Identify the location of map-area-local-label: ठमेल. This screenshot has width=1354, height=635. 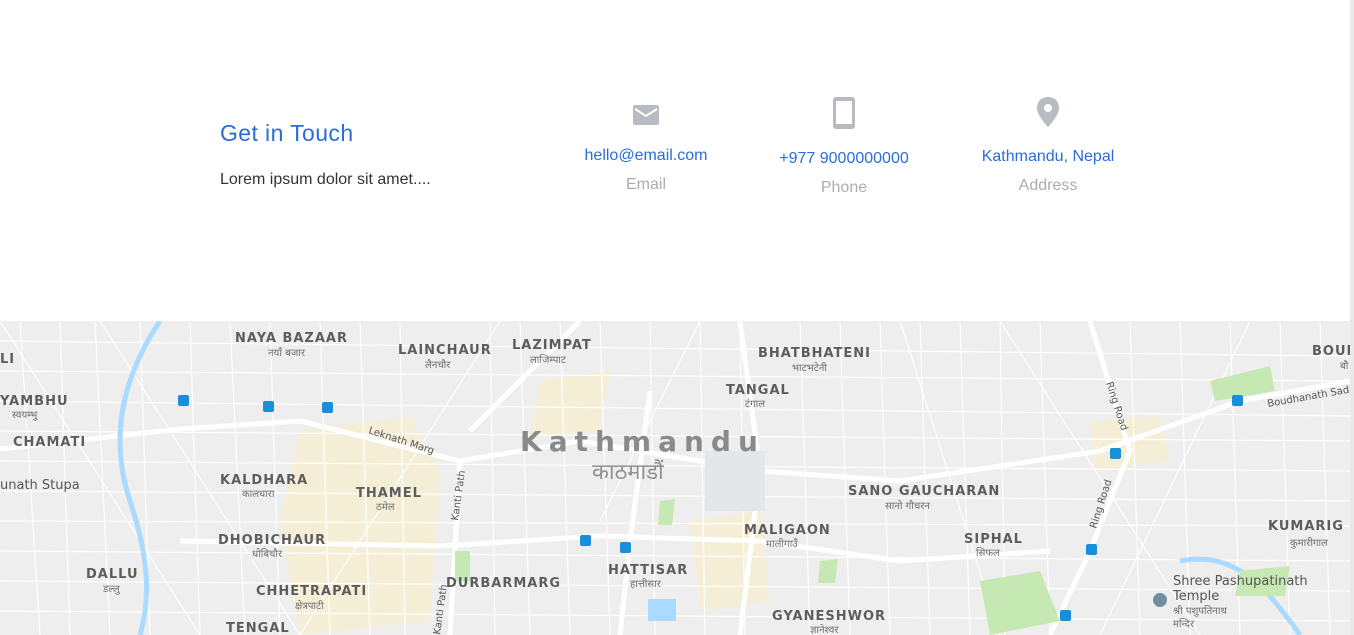
(385, 507).